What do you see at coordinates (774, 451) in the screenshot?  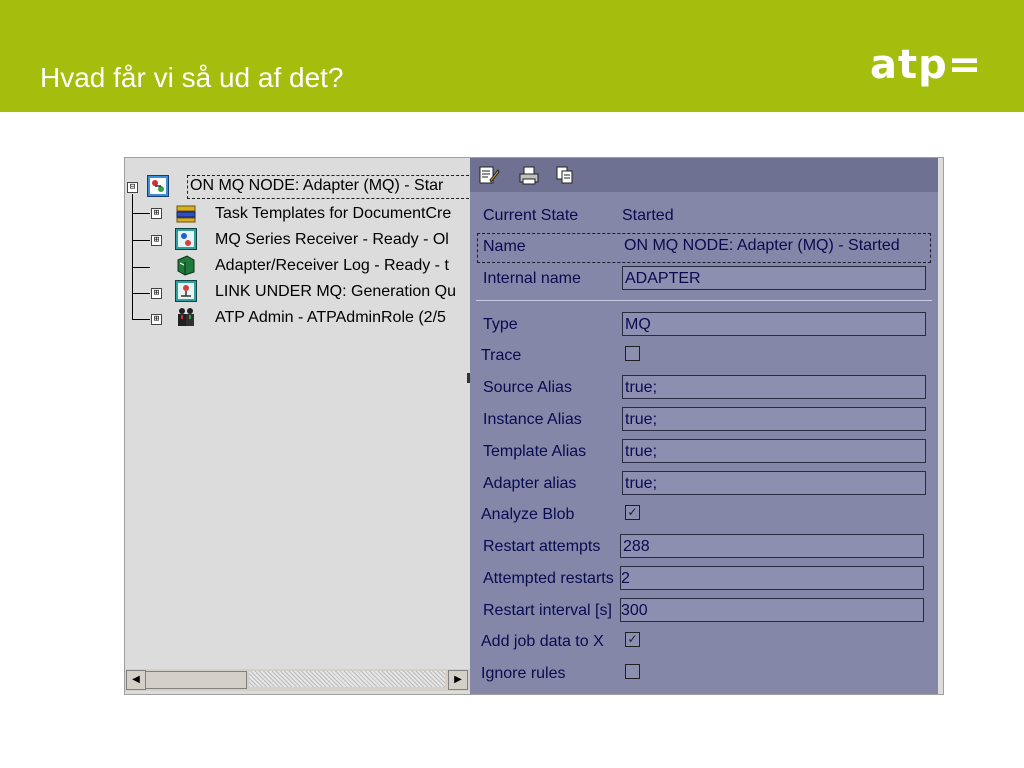 I see `template-alias-field: true;` at bounding box center [774, 451].